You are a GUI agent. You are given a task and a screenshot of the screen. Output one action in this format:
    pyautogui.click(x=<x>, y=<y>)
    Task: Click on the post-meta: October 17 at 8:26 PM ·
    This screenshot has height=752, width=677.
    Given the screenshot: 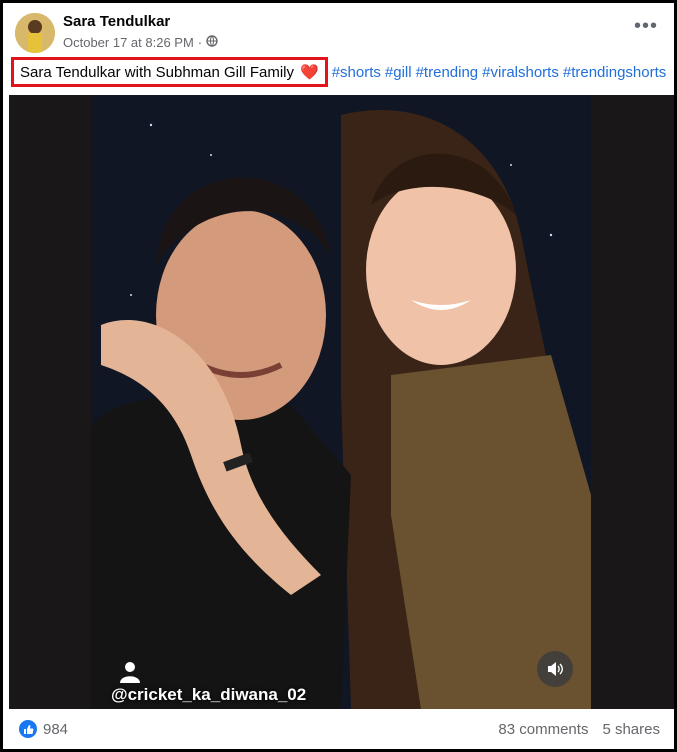 What is the action you would take?
    pyautogui.click(x=140, y=42)
    